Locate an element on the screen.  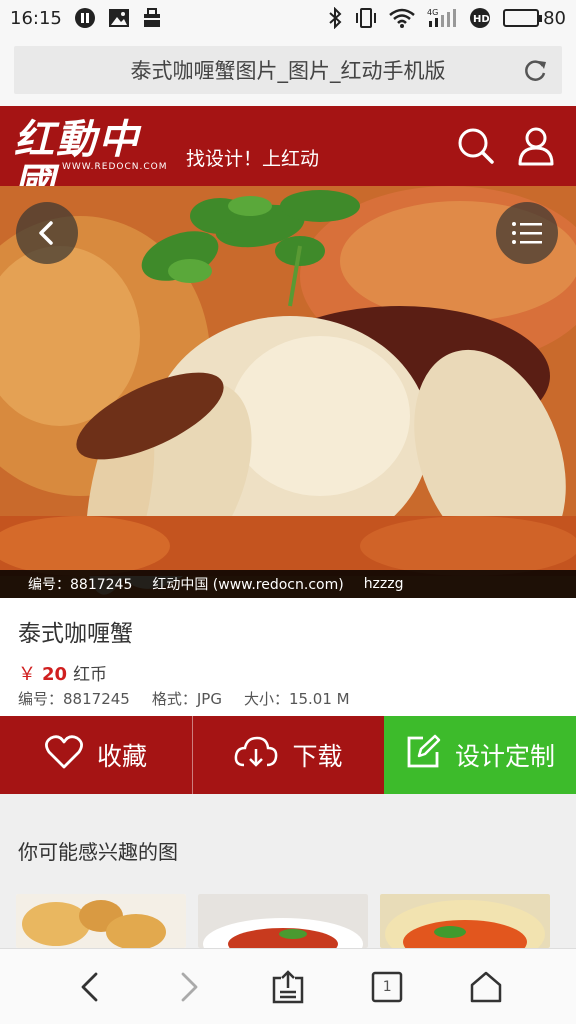
tab-count: 1 is located at coordinates (387, 986).